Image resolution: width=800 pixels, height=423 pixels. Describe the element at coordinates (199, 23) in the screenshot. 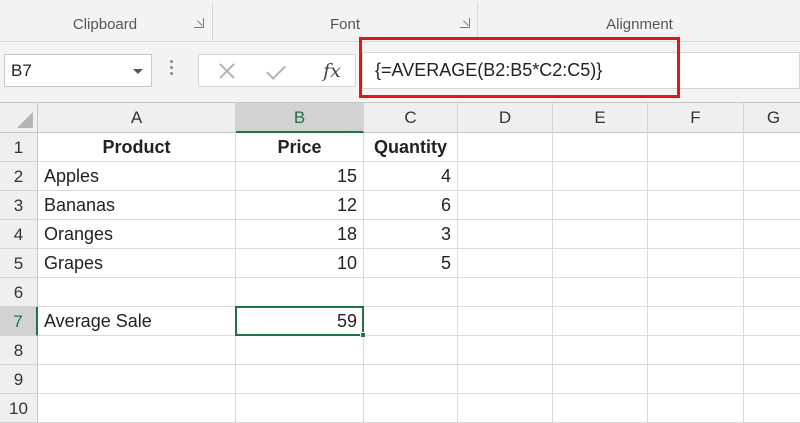

I see `clipboard-dialog-launcher-icon` at that location.